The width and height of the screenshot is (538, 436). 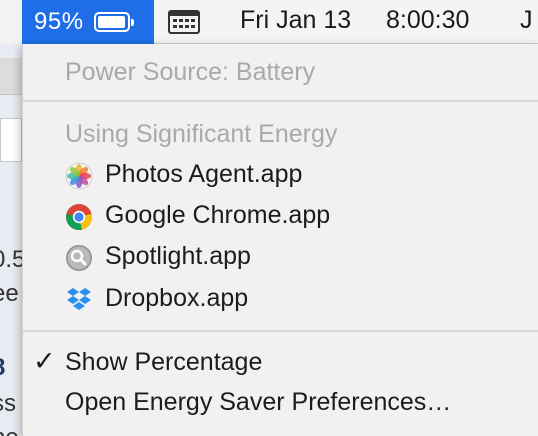 I want to click on background-text: he Home button, so click(x=12, y=430).